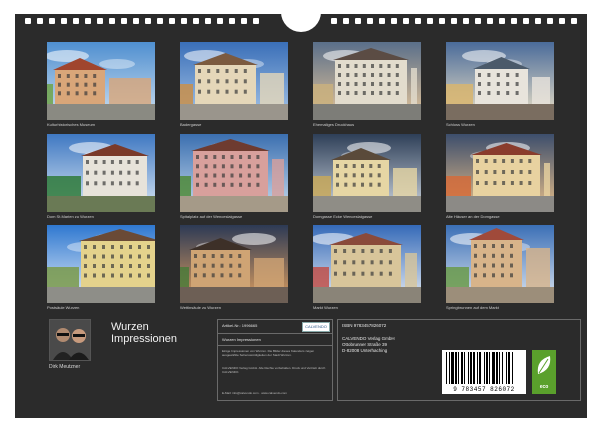  Describe the element at coordinates (365, 350) in the screenshot. I see `publisher-city: D-82008 Unterhaching` at that location.